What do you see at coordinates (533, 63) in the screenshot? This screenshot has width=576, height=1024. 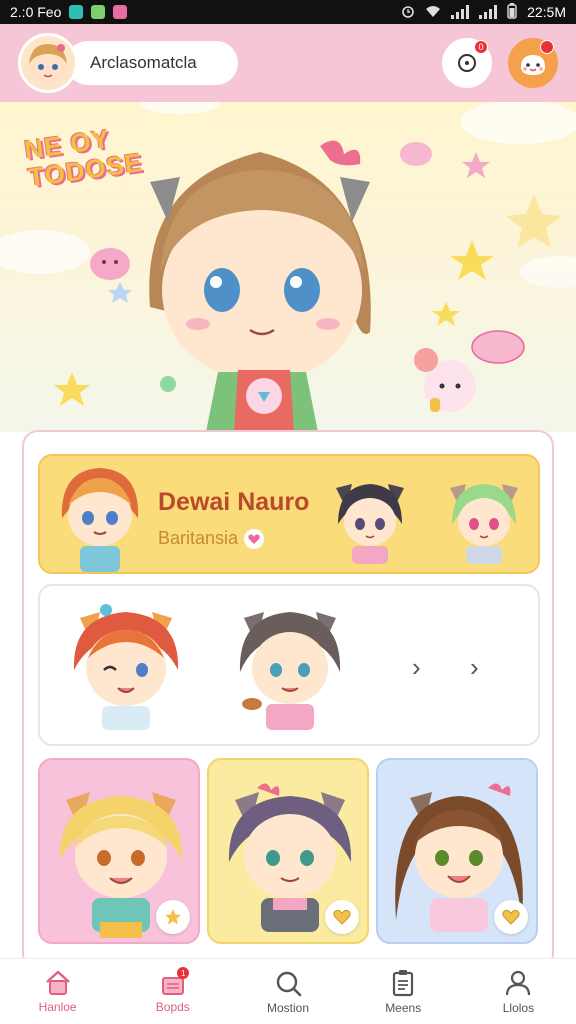 I see `mascot-button` at bounding box center [533, 63].